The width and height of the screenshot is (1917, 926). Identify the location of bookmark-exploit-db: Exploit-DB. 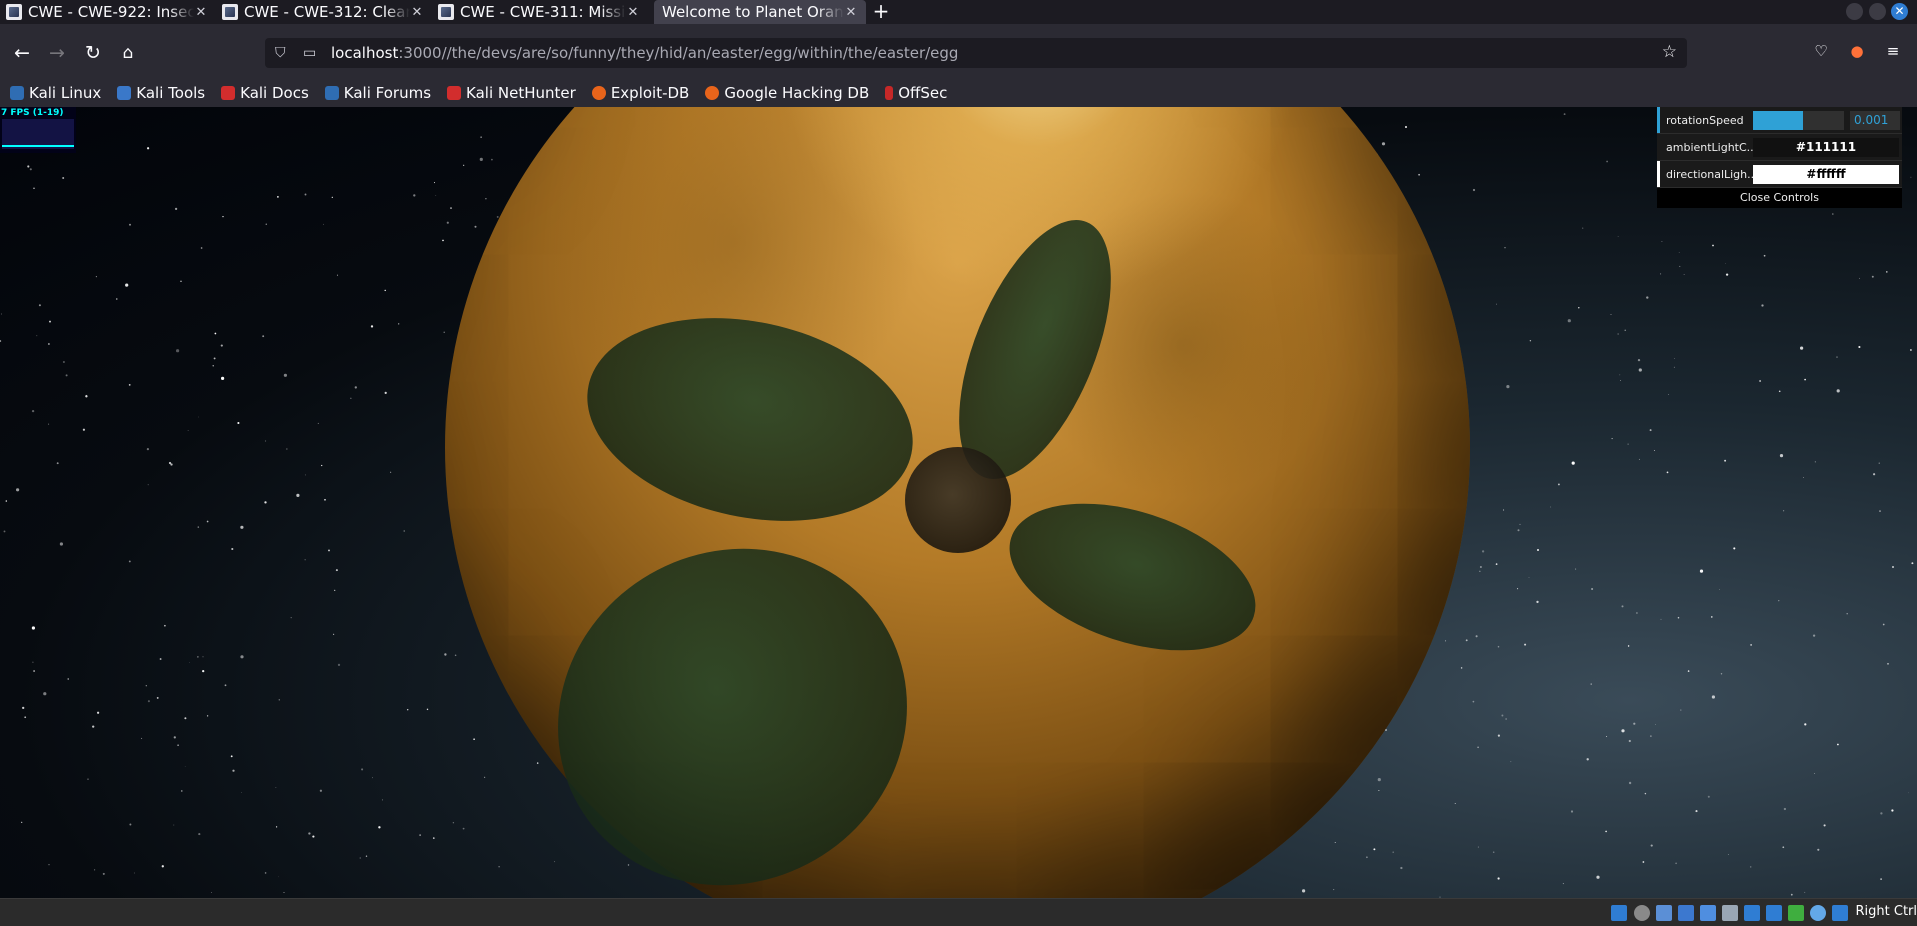
(640, 93).